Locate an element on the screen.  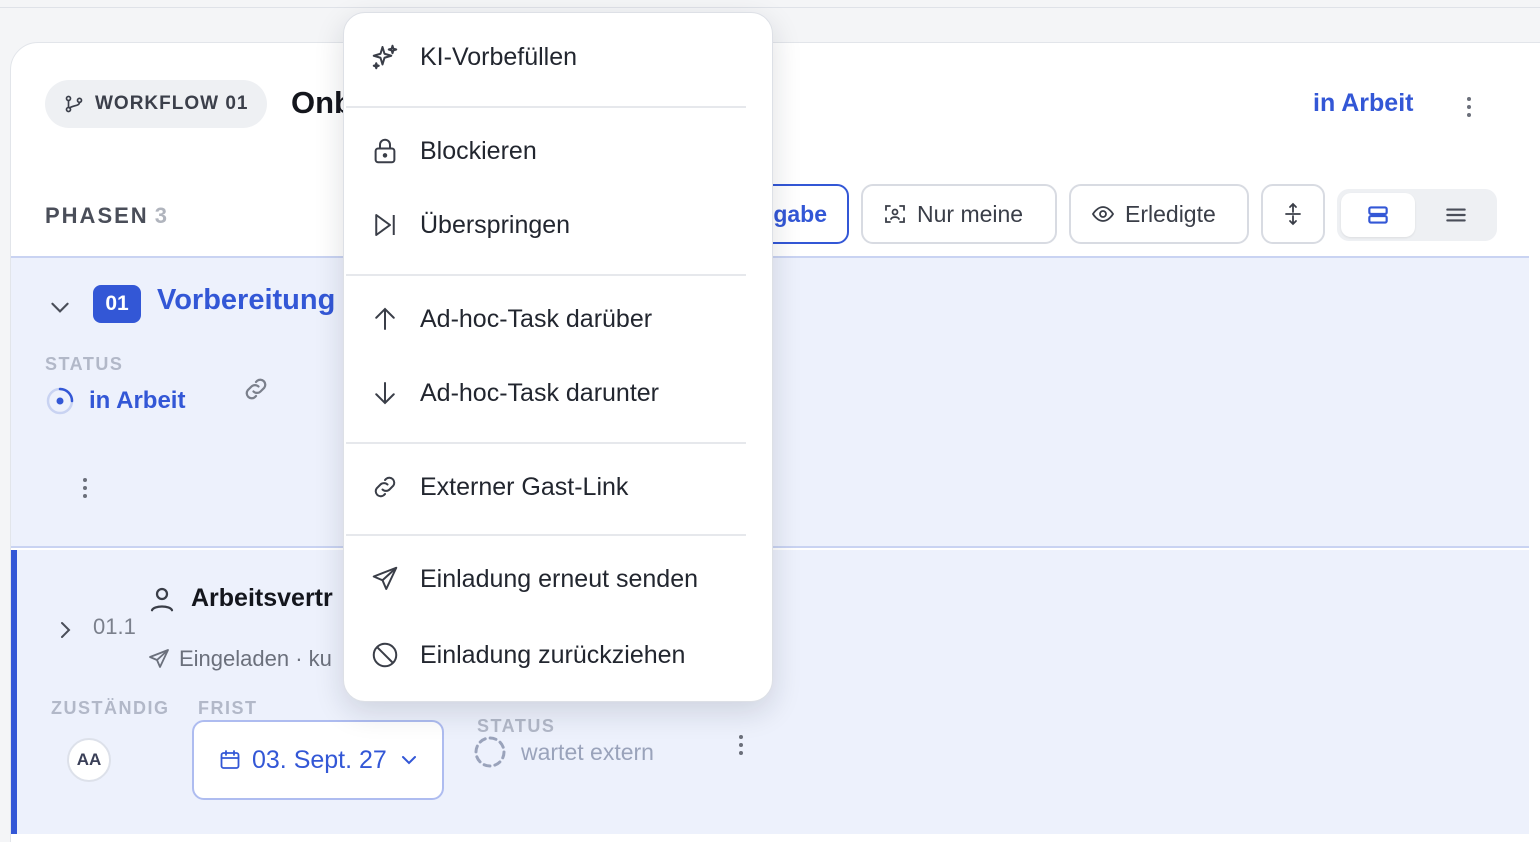
top-bar is located at coordinates (770, 4).